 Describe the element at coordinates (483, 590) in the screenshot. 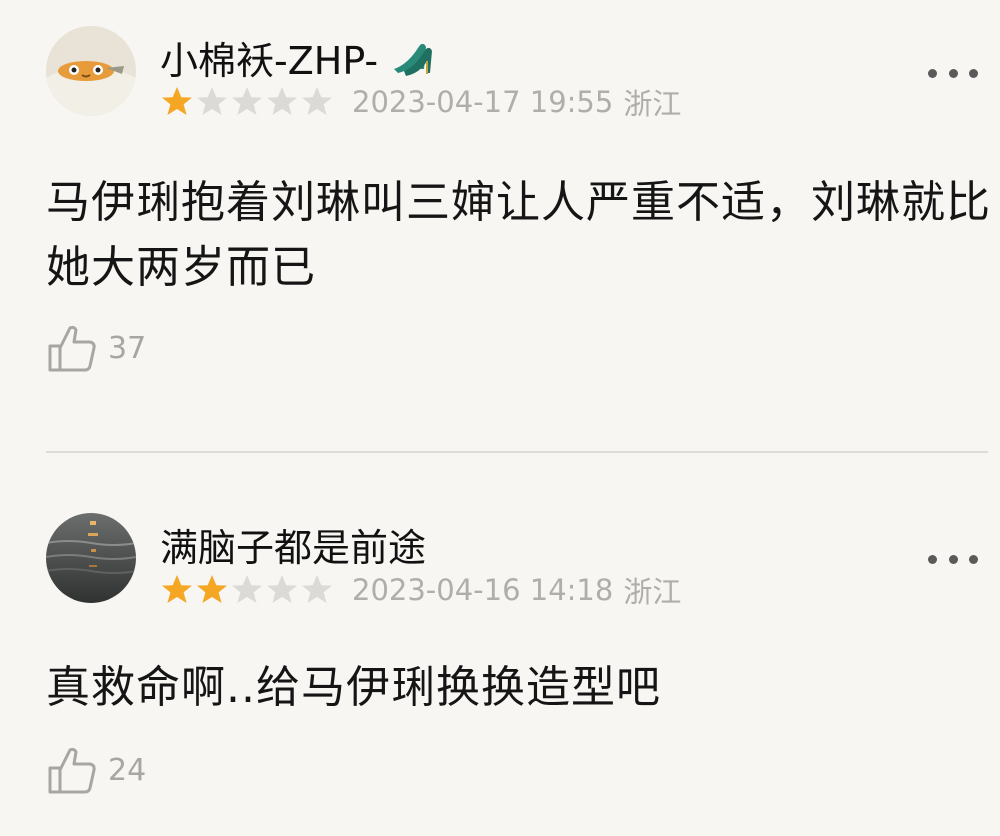

I see `timestamp: 2023-04-16 14:18` at that location.